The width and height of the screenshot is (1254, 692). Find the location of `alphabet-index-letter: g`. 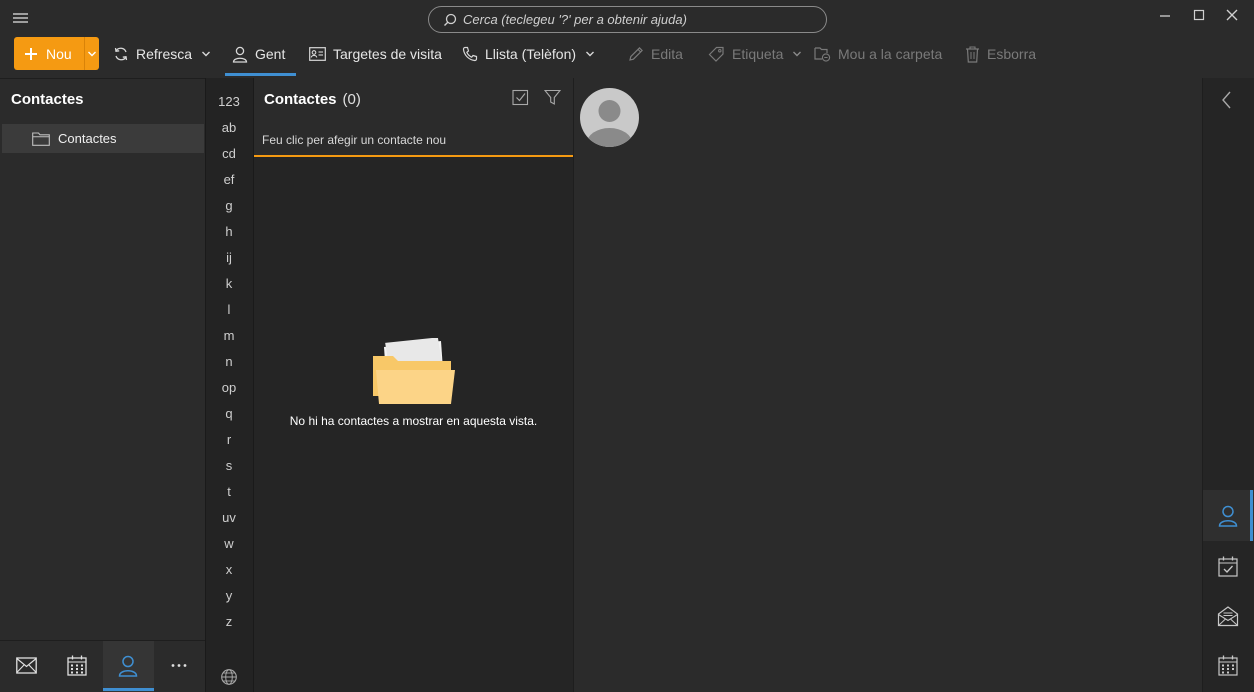

alphabet-index-letter: g is located at coordinates (229, 205).